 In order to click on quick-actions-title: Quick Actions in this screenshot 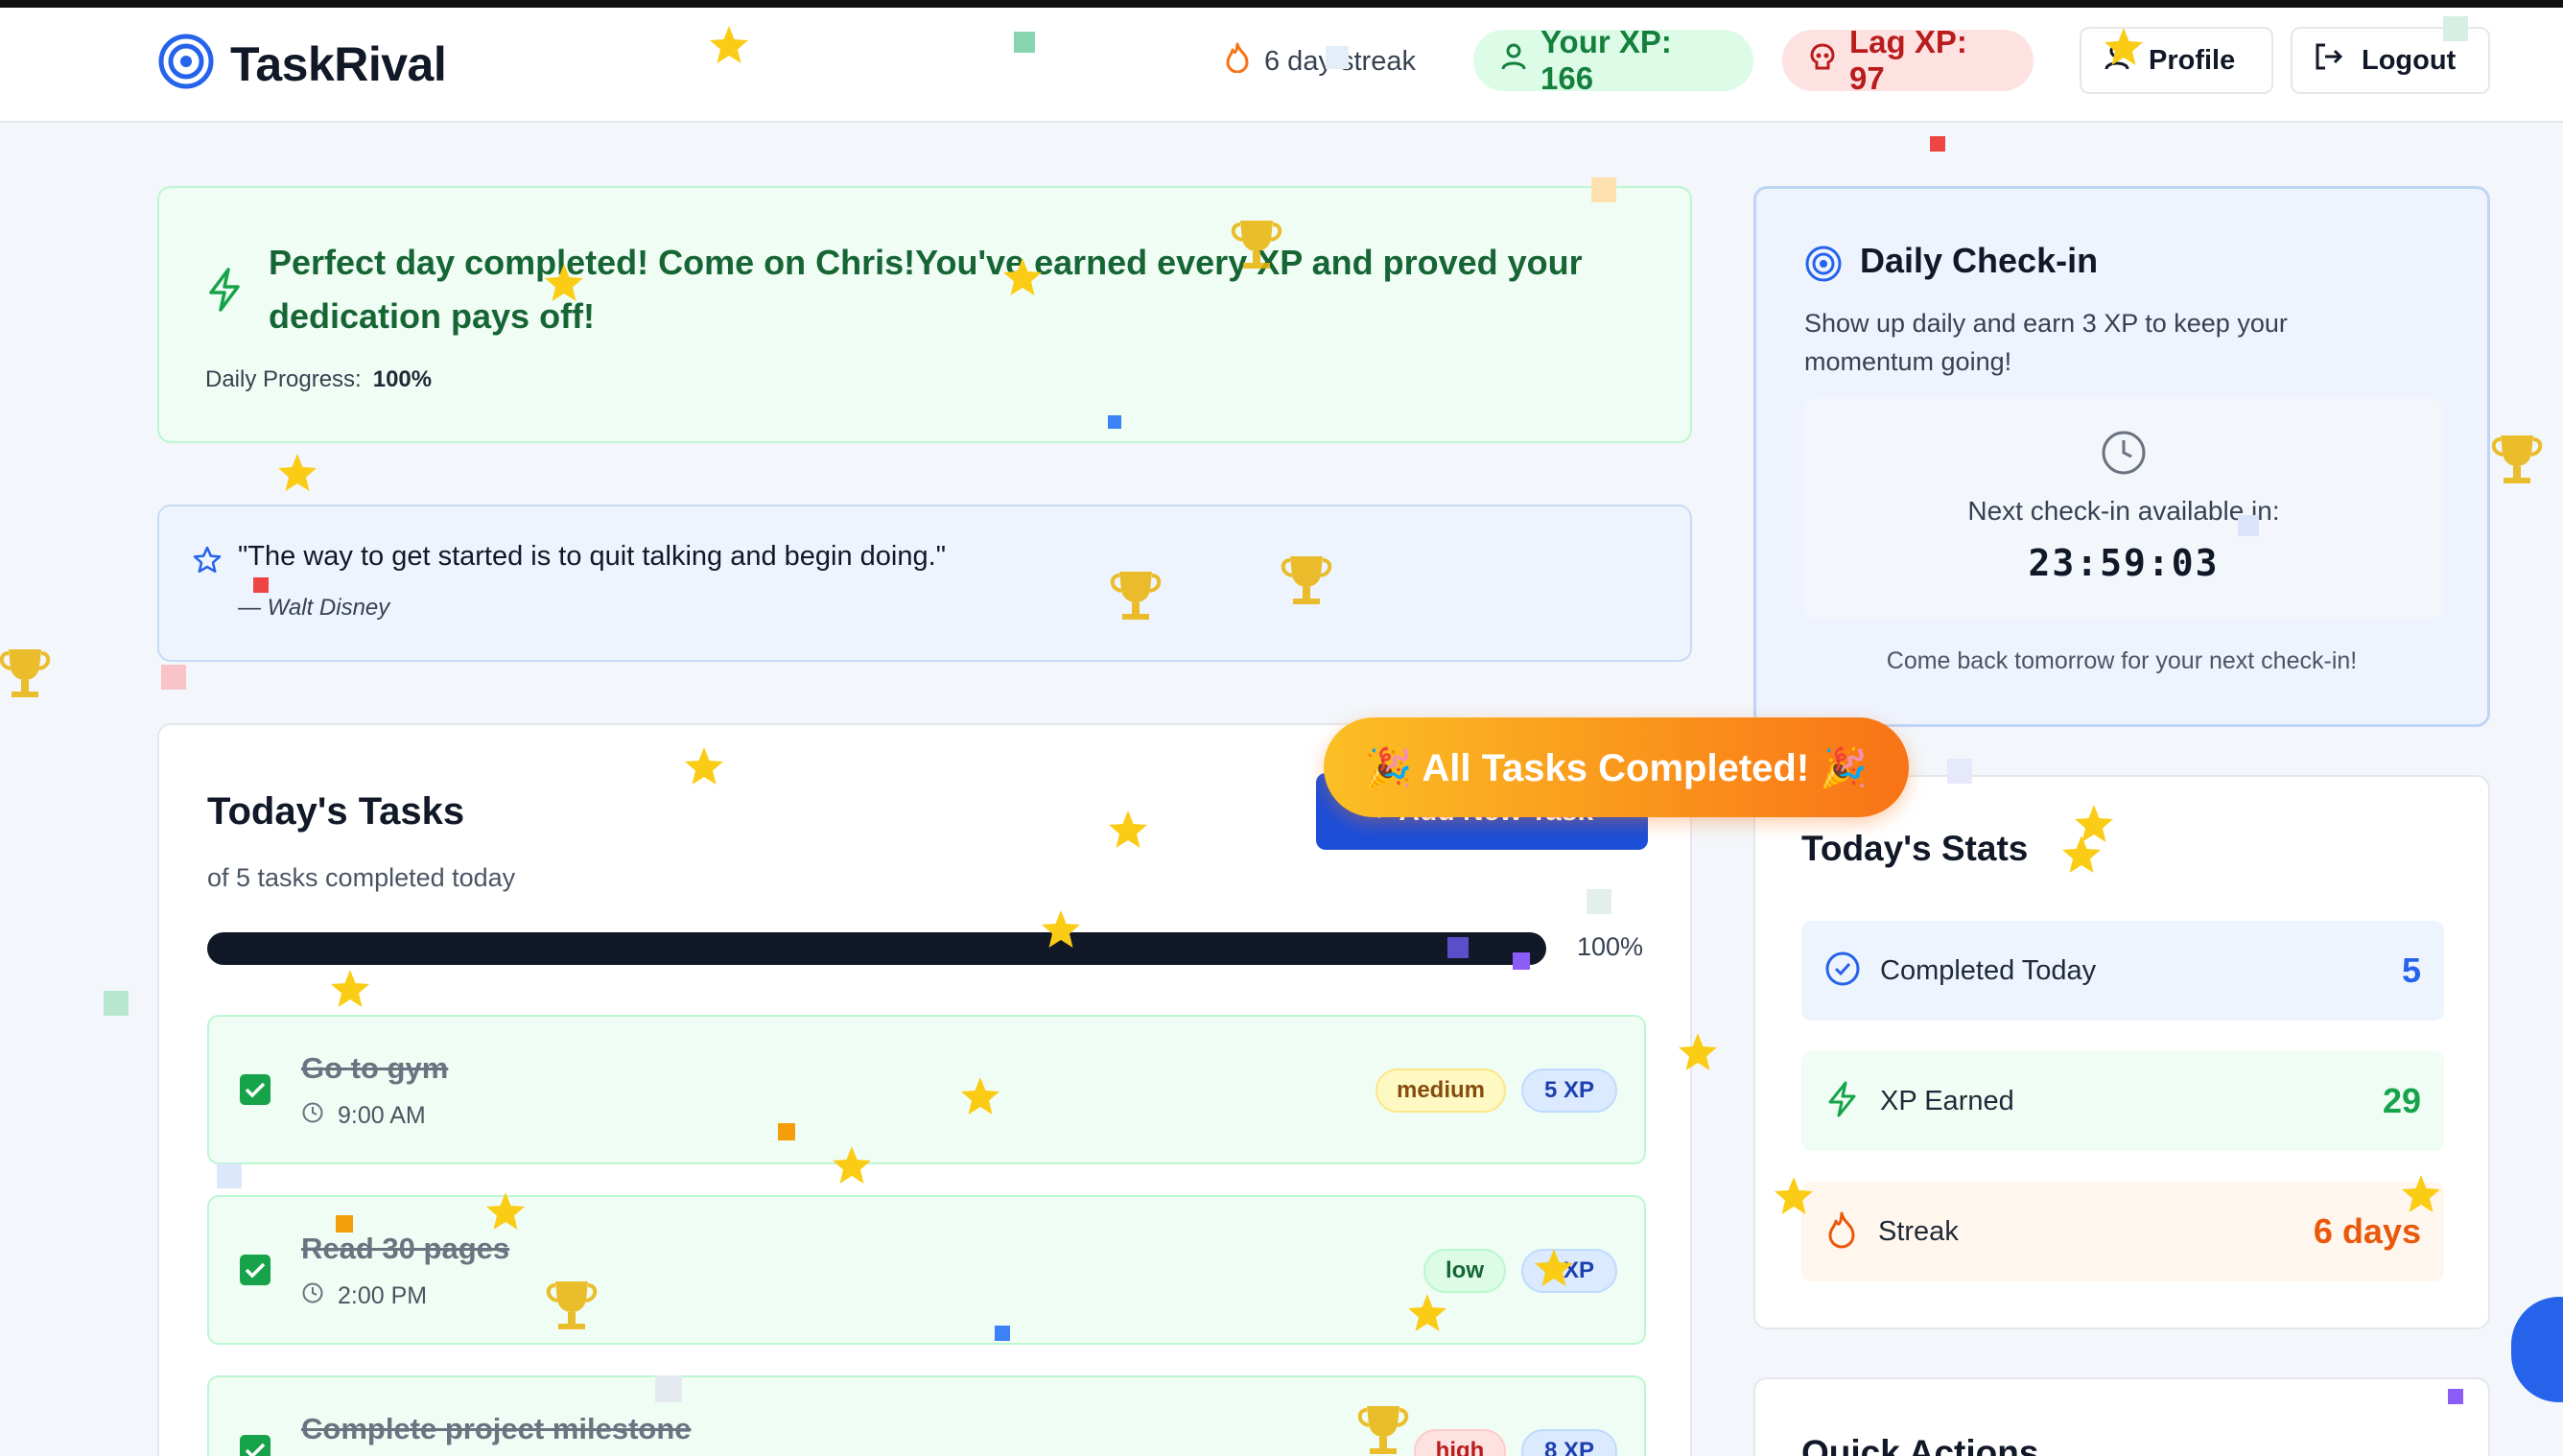, I will do `click(1920, 1445)`.